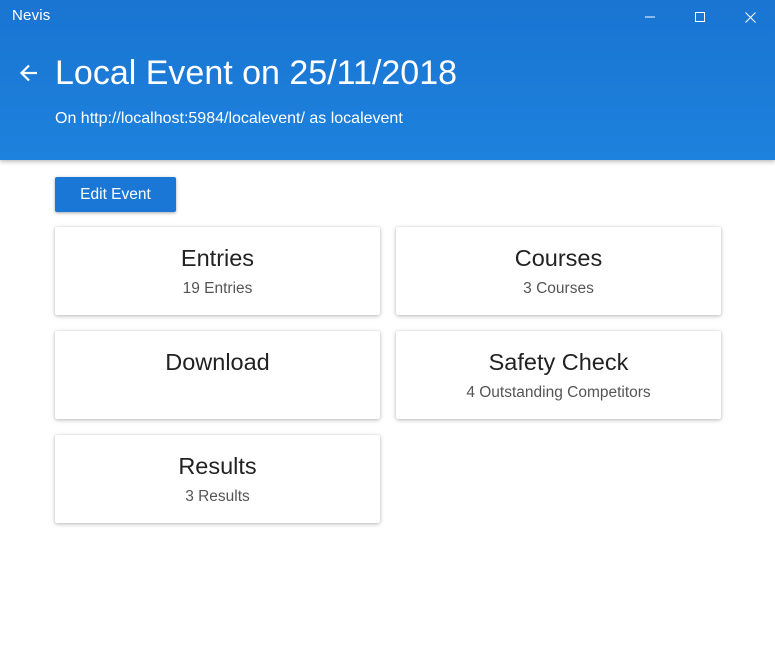  What do you see at coordinates (558, 362) in the screenshot?
I see `card-title: Safety Check` at bounding box center [558, 362].